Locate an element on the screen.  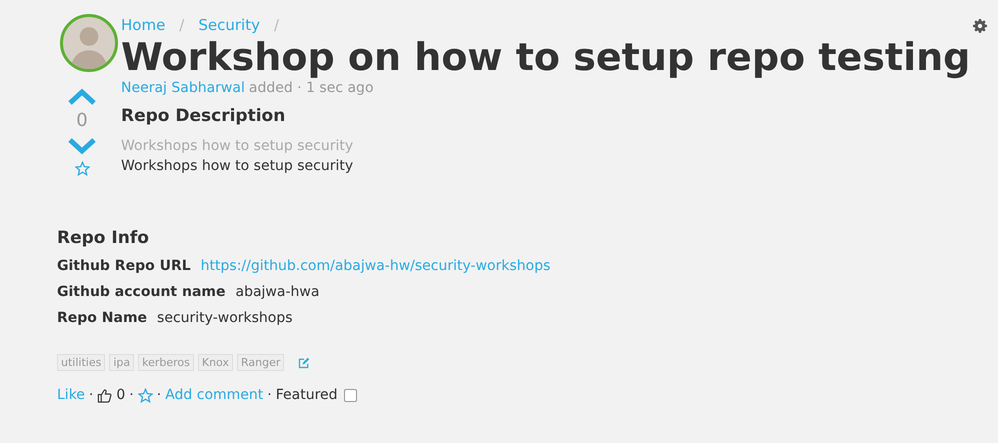
featured-checkbox is located at coordinates (350, 395).